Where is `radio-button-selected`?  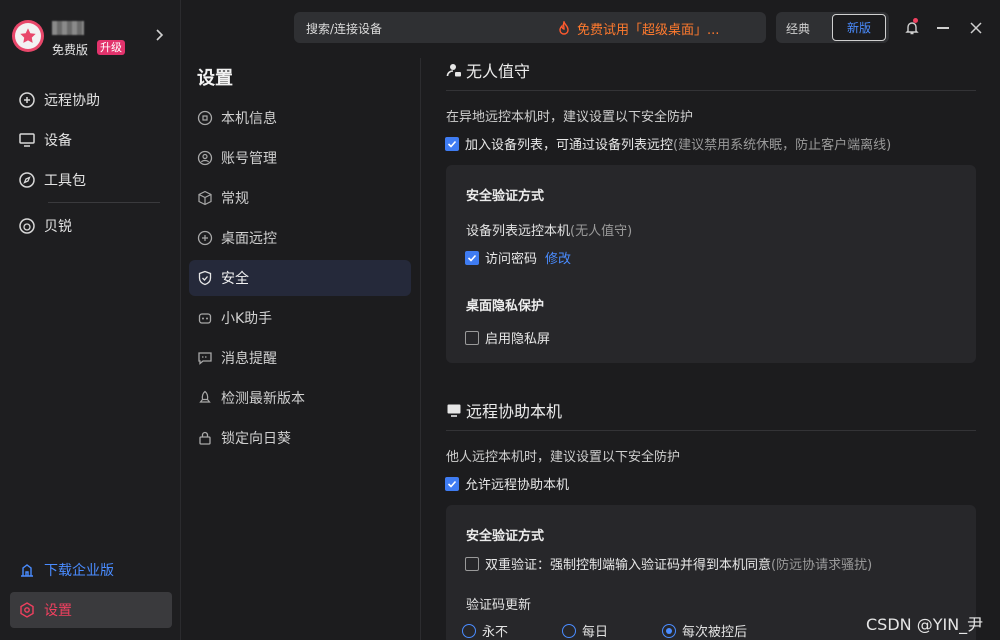
radio-button-selected is located at coordinates (669, 630).